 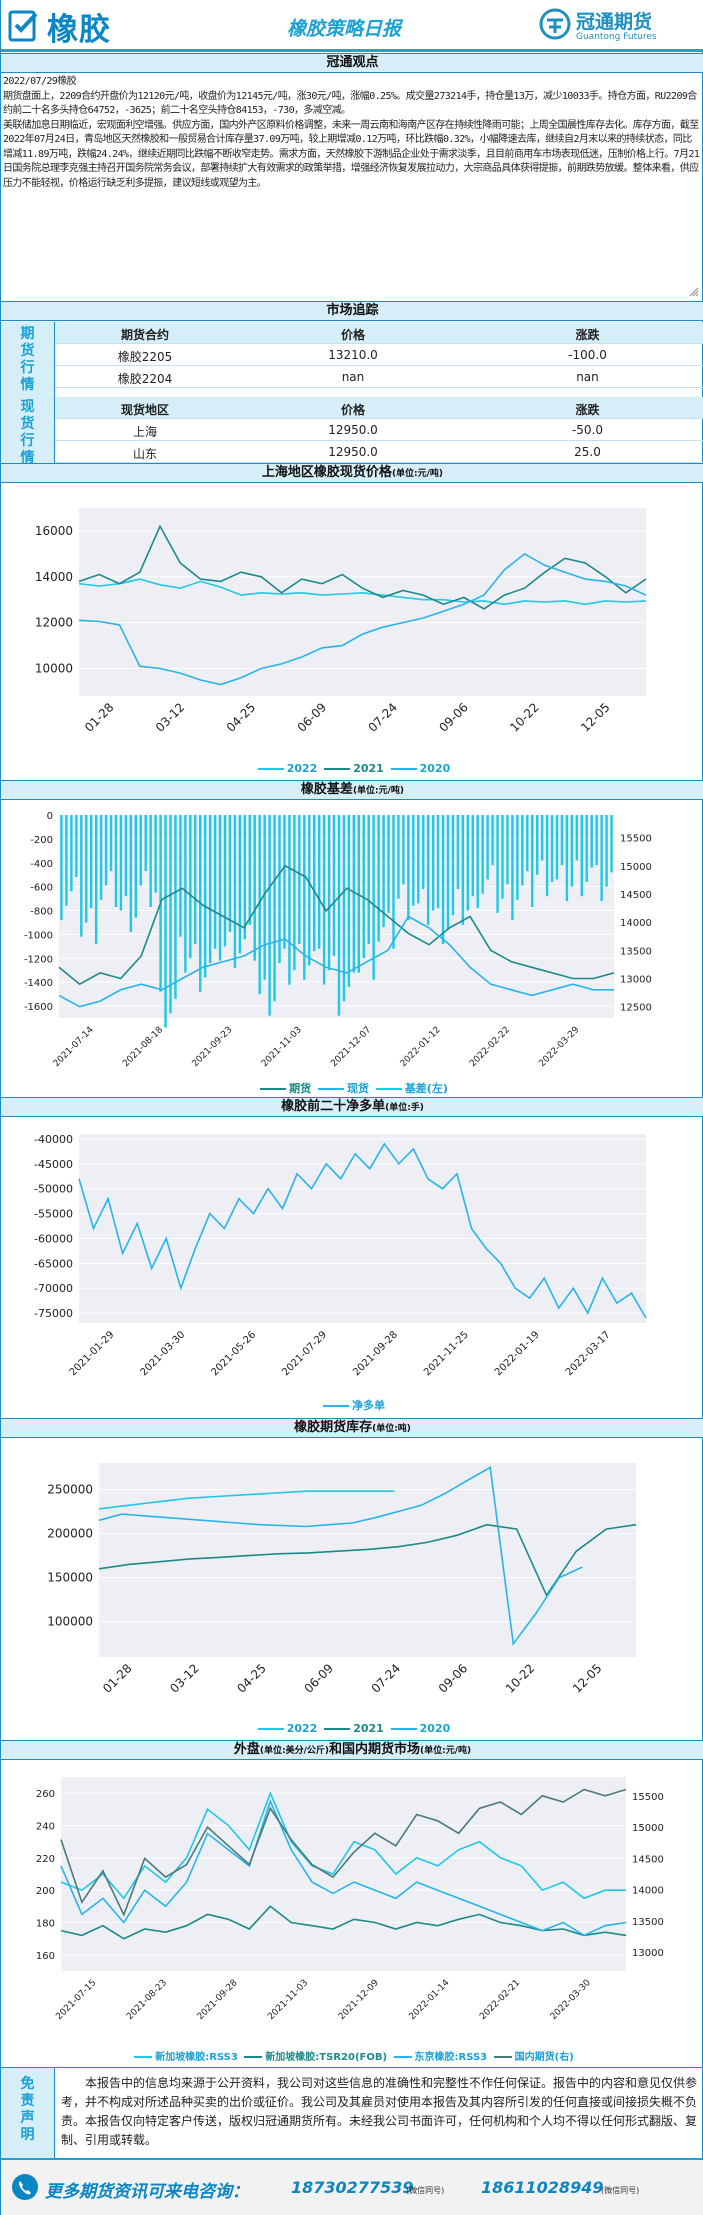 I want to click on chart2-title-bar: 橡胶基差(单位:元/吨), so click(x=352, y=790).